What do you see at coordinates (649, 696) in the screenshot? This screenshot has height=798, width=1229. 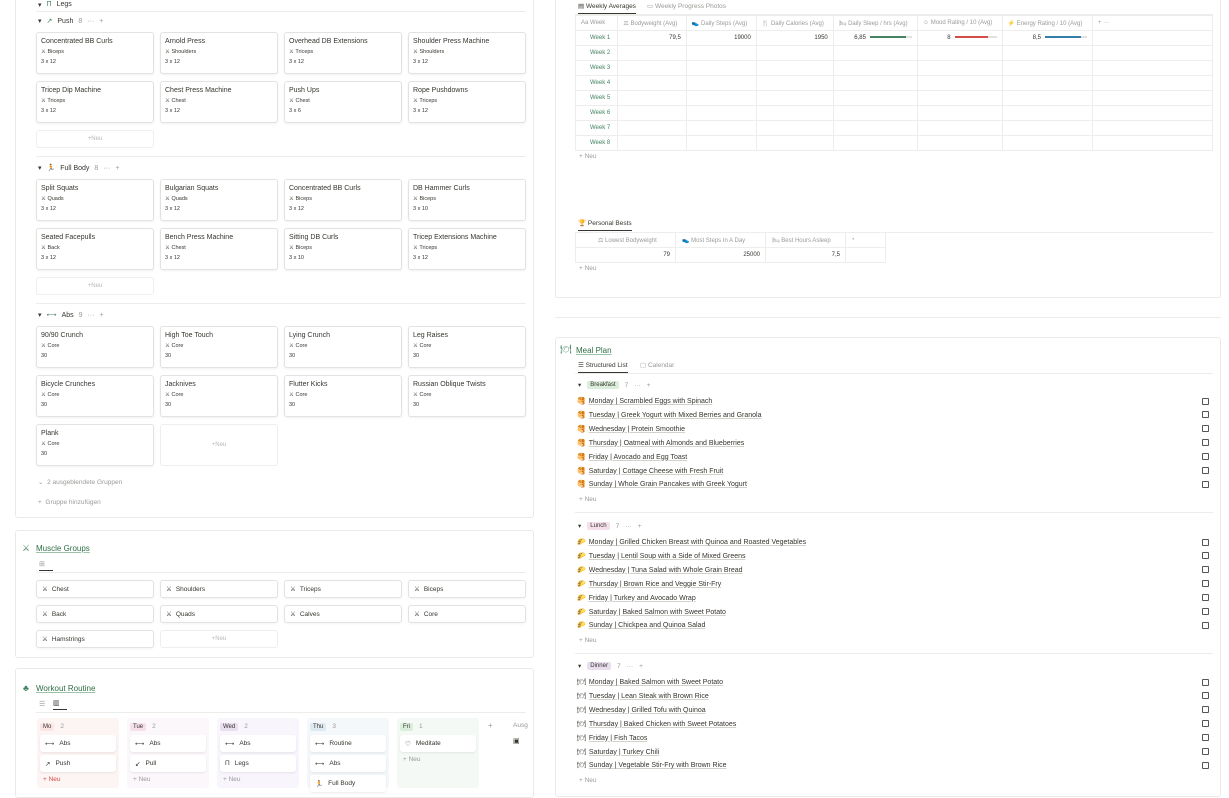 I see `meal-title: Tuesday | Lean Steak with Brown Rice` at bounding box center [649, 696].